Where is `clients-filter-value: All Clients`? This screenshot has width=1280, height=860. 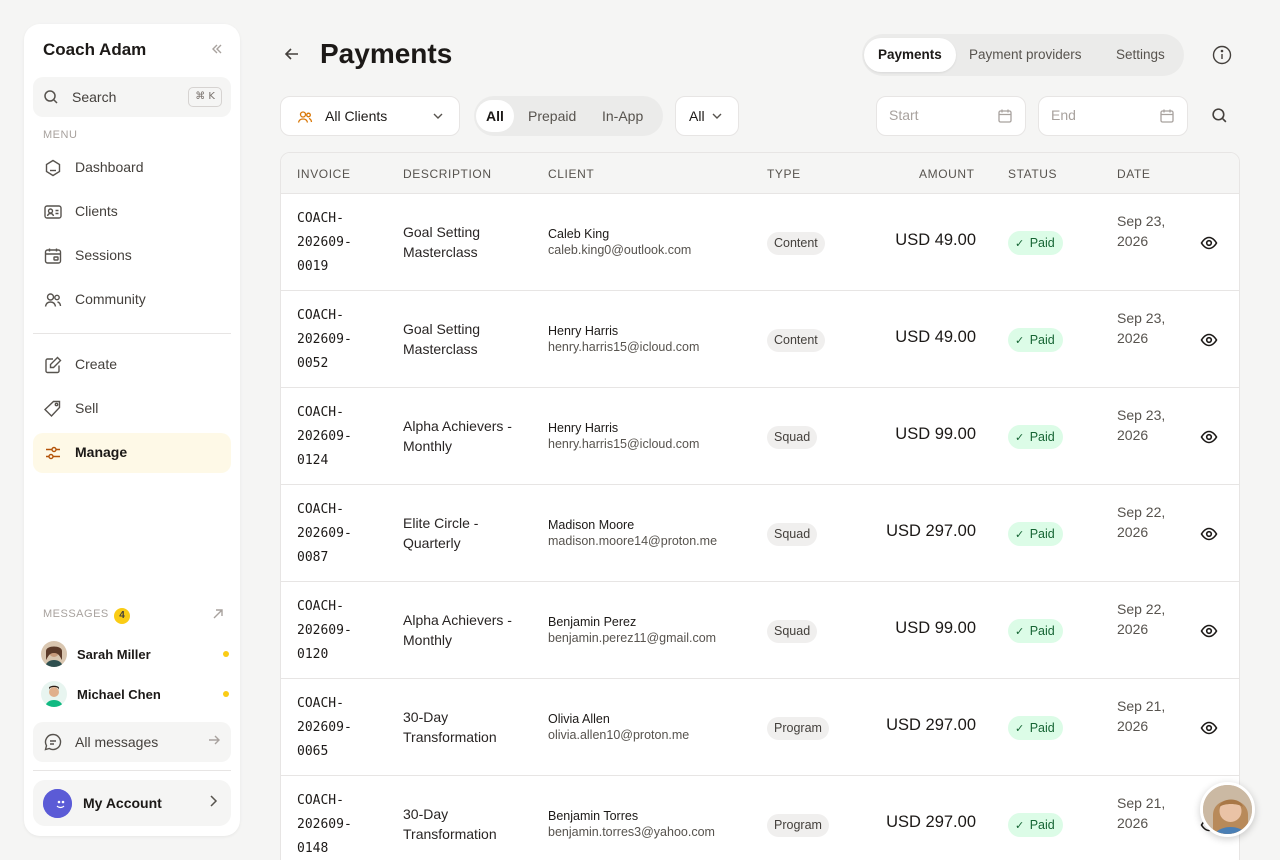
clients-filter-value: All Clients is located at coordinates (356, 116).